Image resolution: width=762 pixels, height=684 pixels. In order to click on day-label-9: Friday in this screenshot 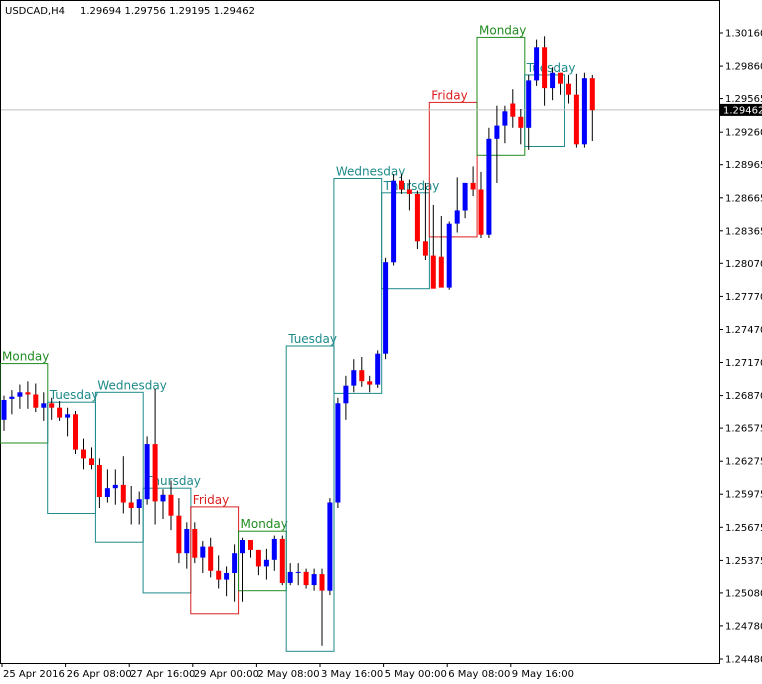, I will do `click(449, 95)`.